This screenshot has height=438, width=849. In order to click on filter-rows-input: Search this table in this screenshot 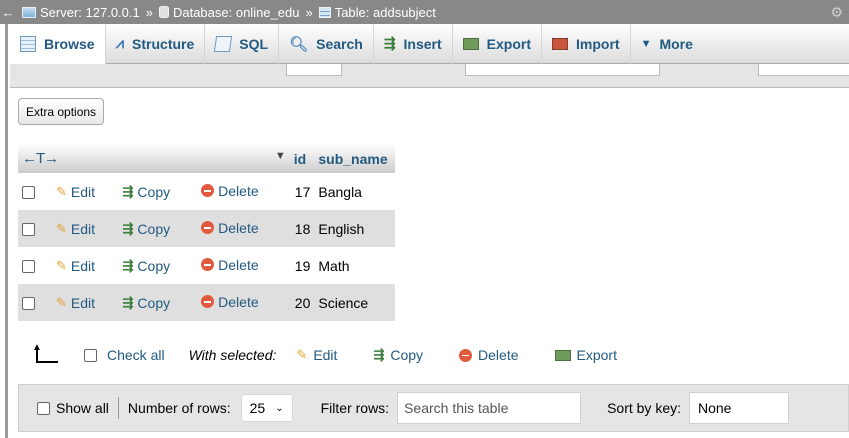, I will do `click(489, 408)`.